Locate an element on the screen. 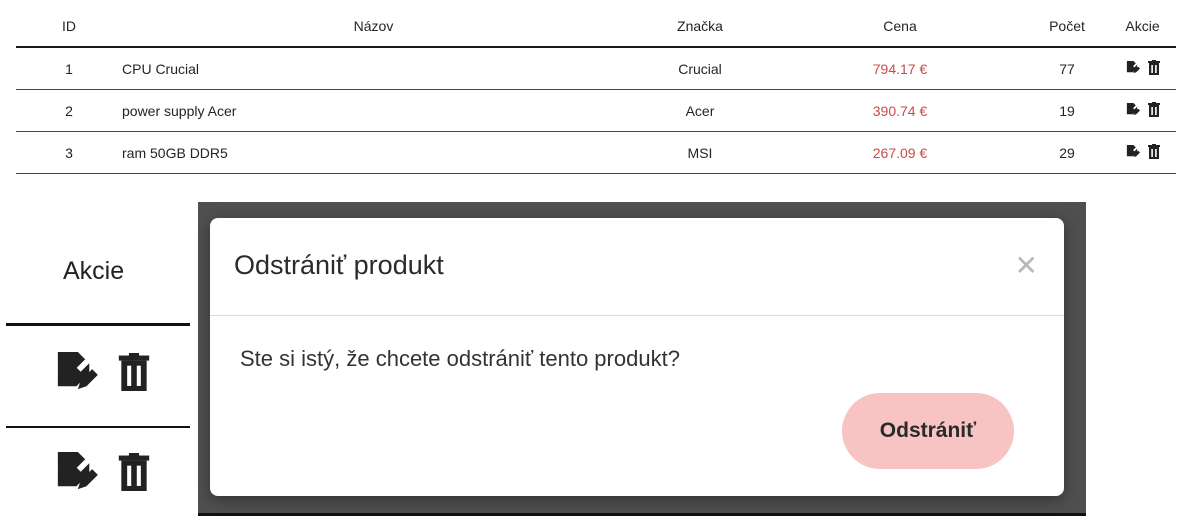 Image resolution: width=1193 pixels, height=517 pixels. cell-id: 2 is located at coordinates (69, 110).